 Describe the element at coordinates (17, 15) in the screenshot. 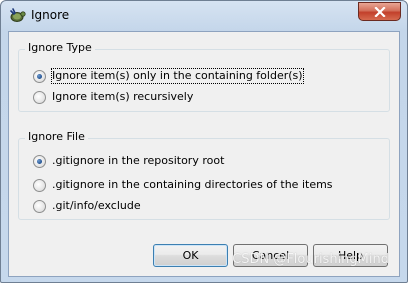

I see `tortoise-icon` at that location.